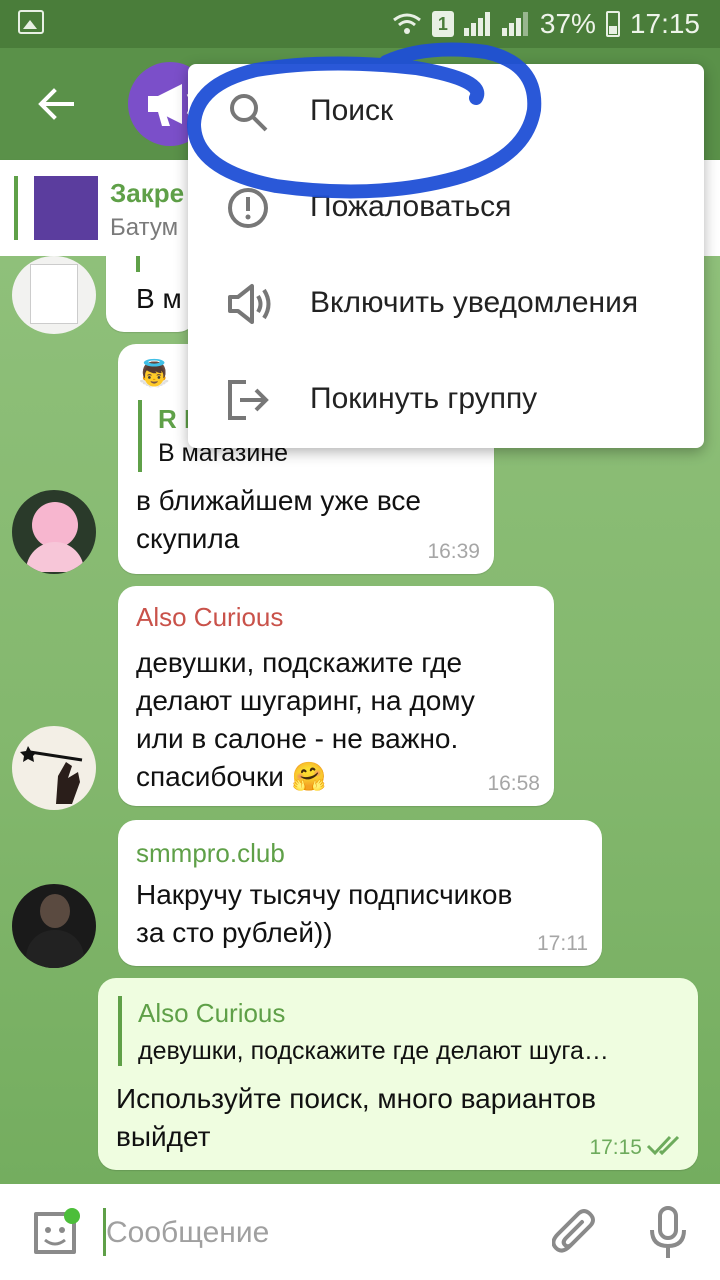 The width and height of the screenshot is (720, 1280). What do you see at coordinates (477, 24) in the screenshot?
I see `signal-icon` at bounding box center [477, 24].